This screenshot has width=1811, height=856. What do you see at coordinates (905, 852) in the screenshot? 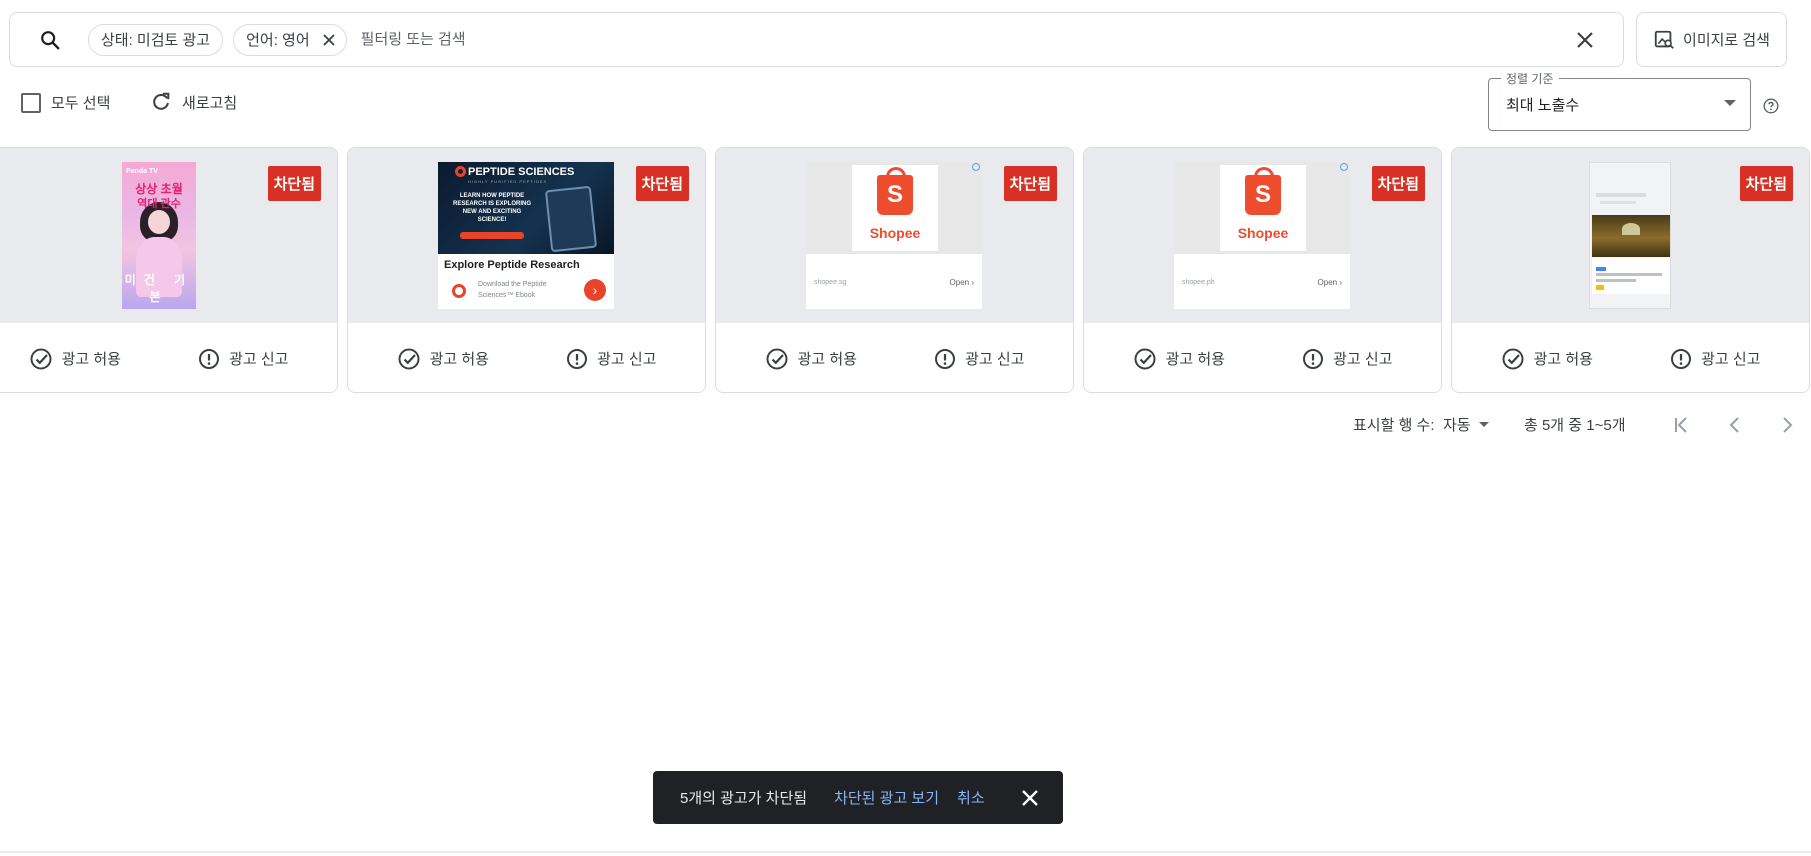
I see `divider` at bounding box center [905, 852].